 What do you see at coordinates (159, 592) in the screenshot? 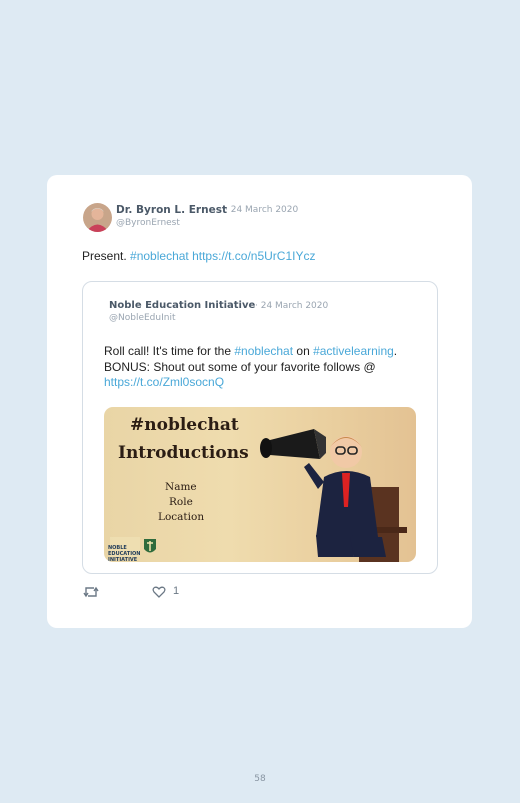
I see `heart-icon` at bounding box center [159, 592].